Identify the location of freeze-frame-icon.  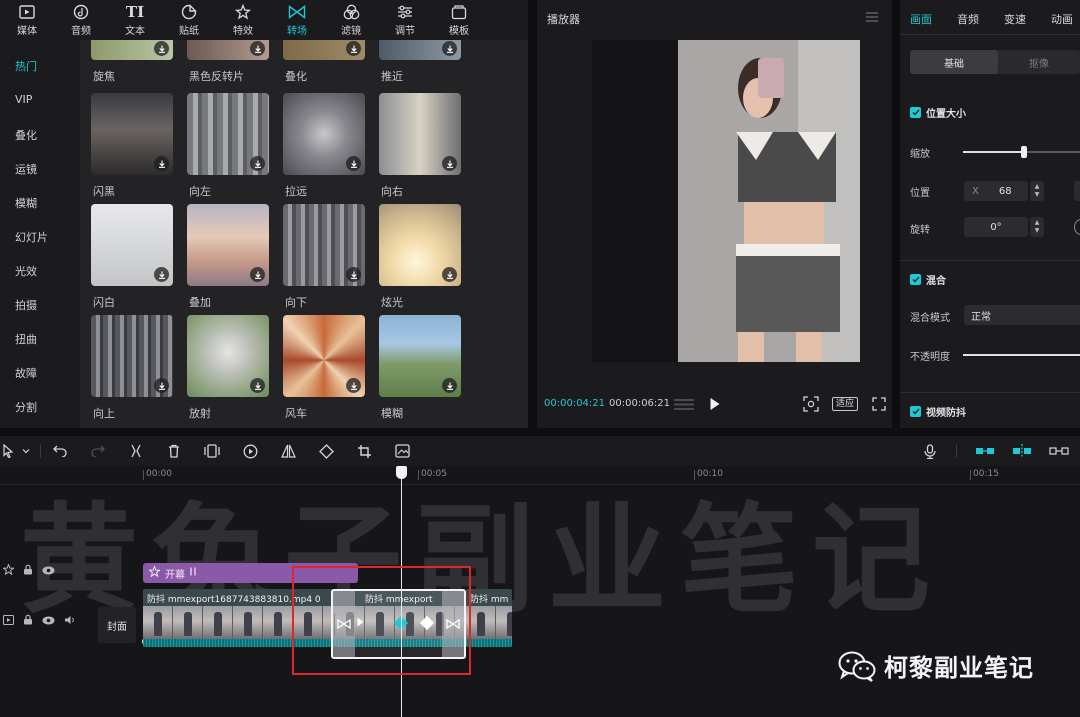
(212, 451).